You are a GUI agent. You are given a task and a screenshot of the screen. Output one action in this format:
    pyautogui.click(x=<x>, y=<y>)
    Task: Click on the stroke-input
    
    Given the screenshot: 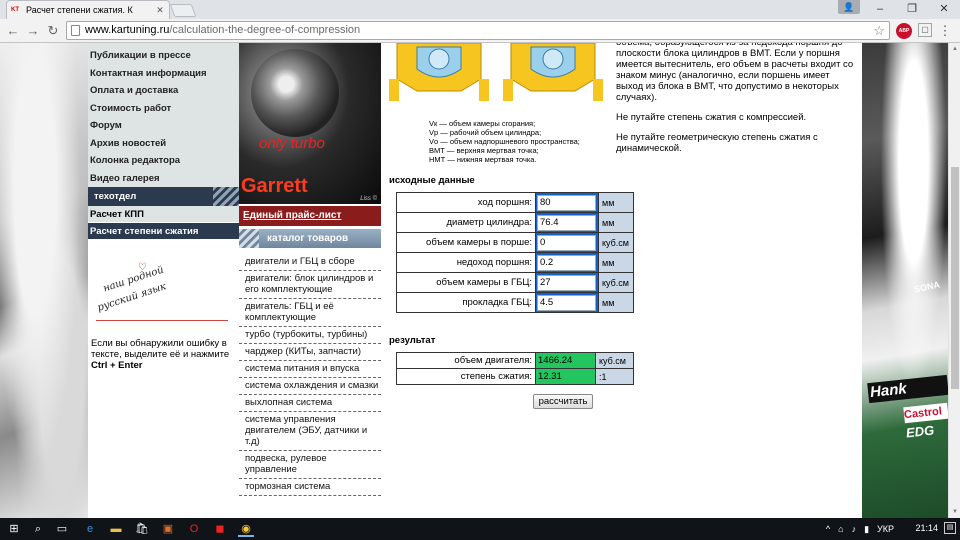 What is the action you would take?
    pyautogui.click(x=566, y=202)
    